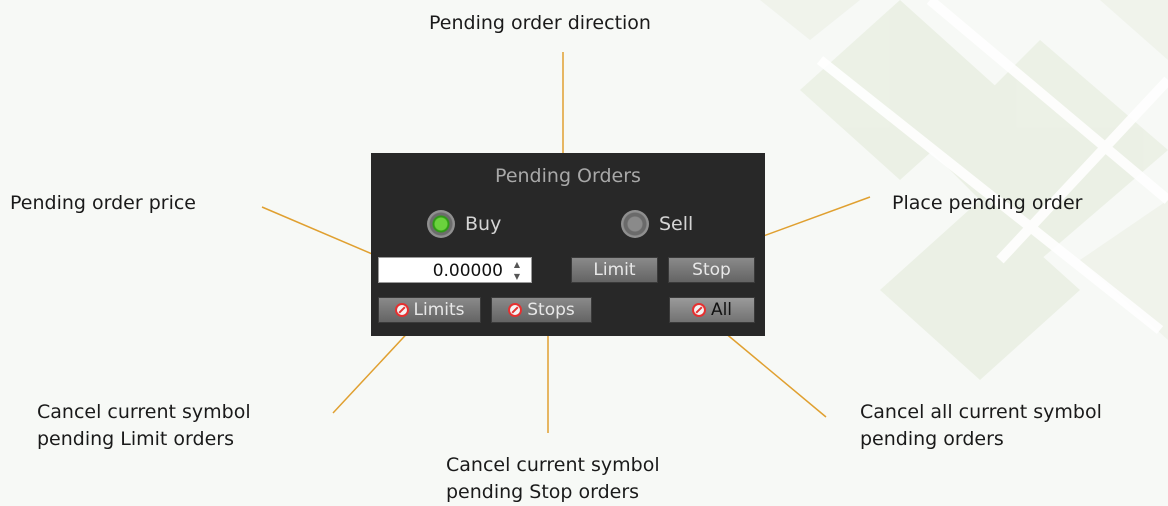 The height and width of the screenshot is (506, 1168). Describe the element at coordinates (144, 412) in the screenshot. I see `annotation-cancel-limits-line1: Cancel current symbol` at that location.